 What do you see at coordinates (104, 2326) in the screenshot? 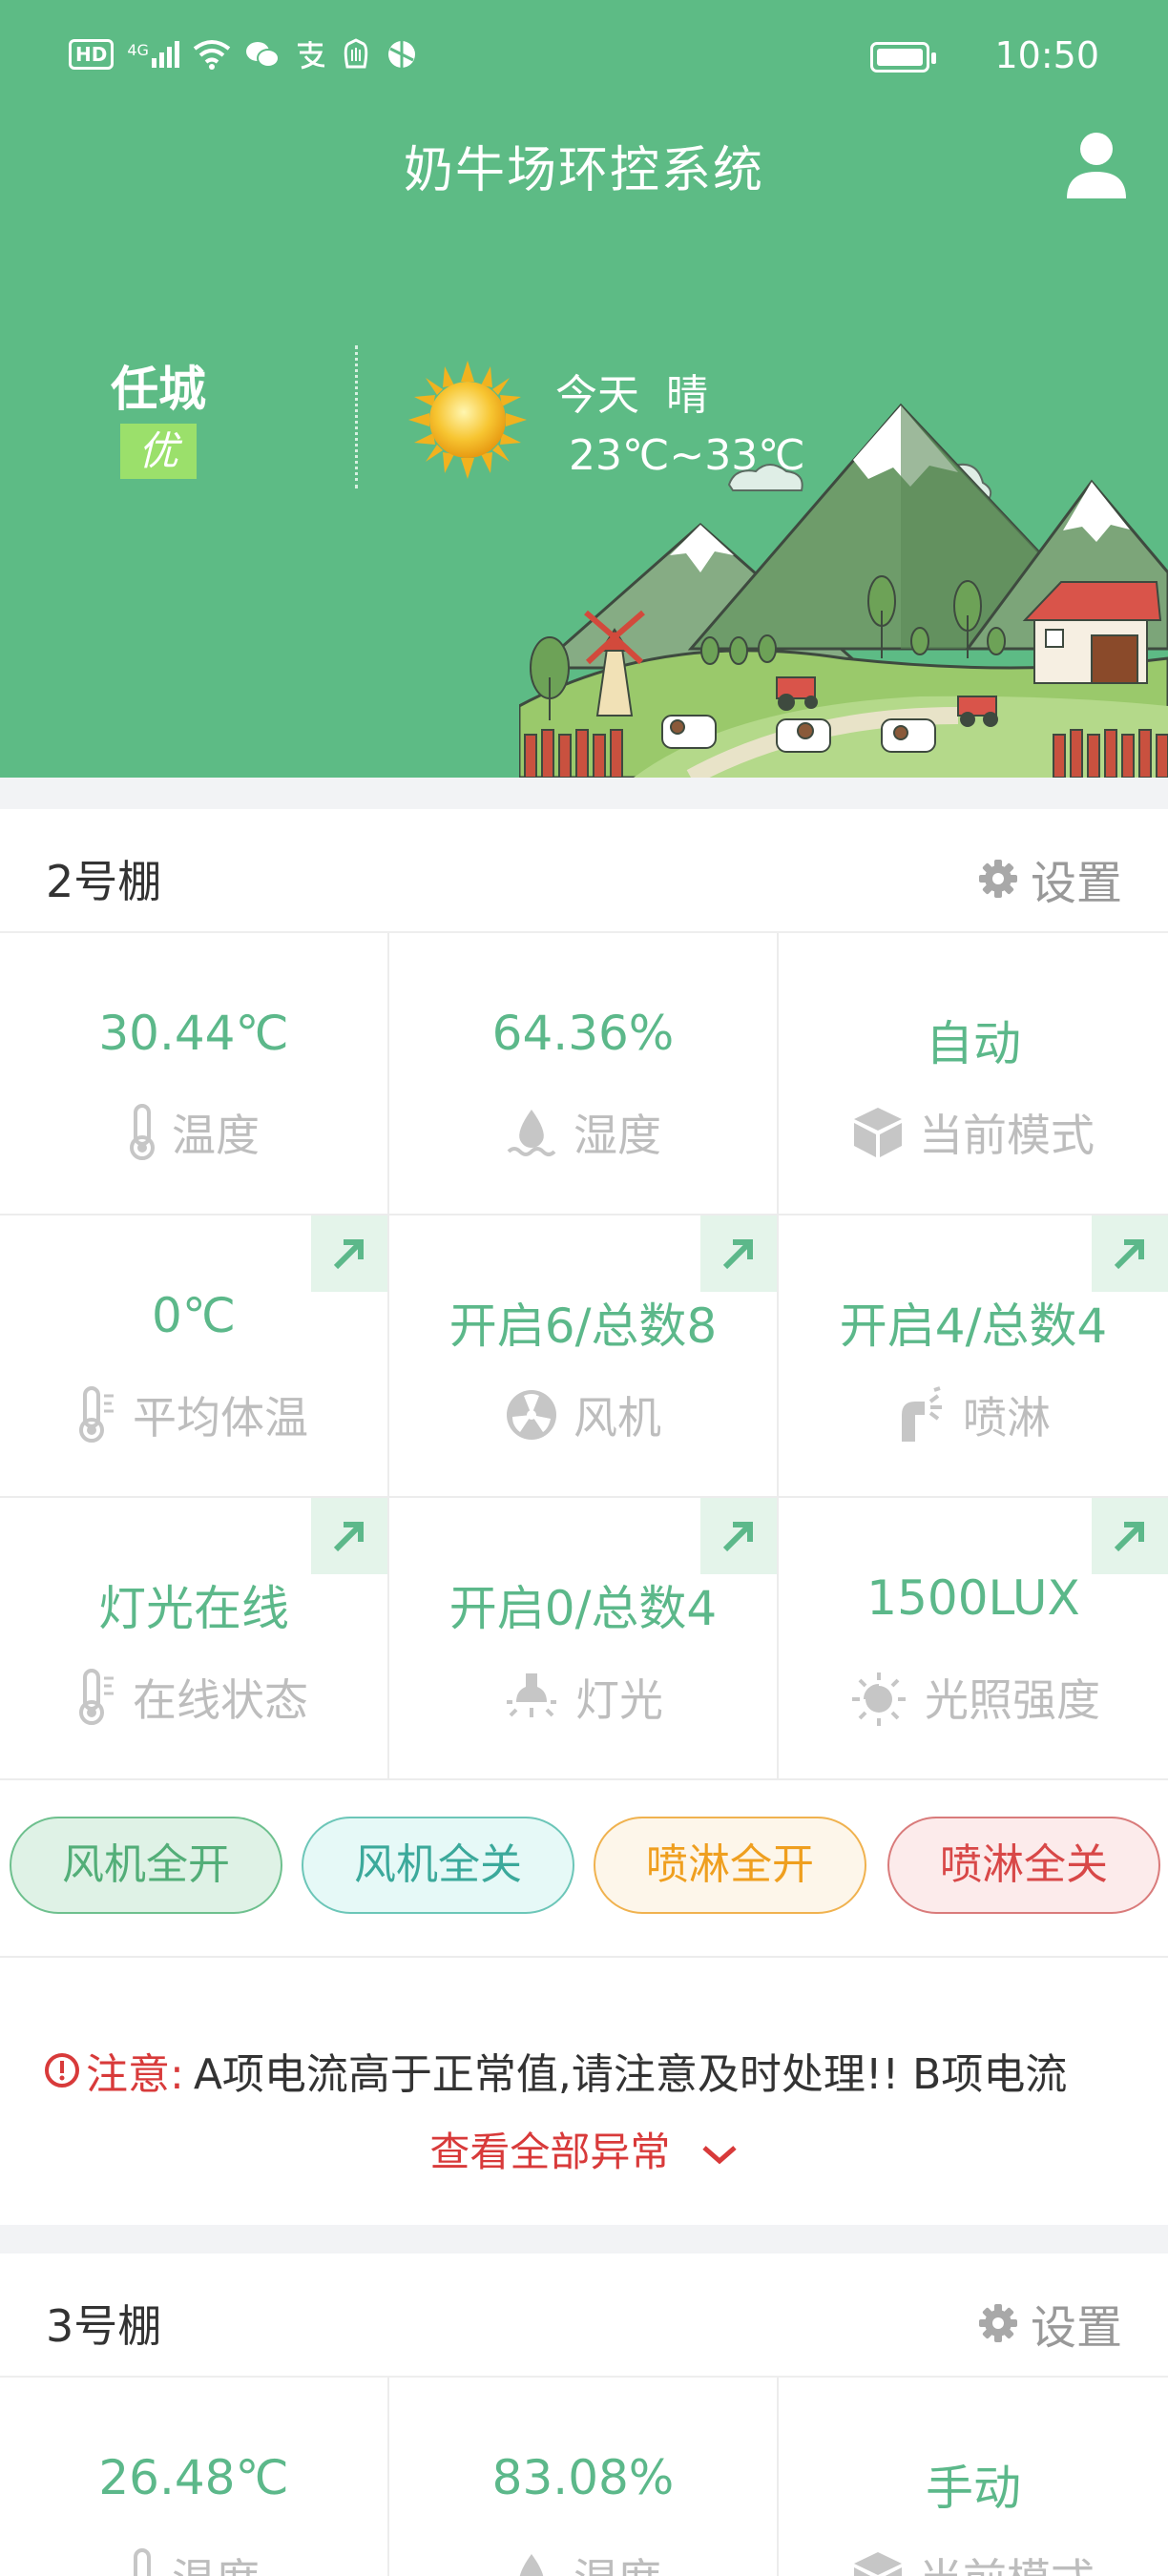
I see `shed-name: 3号棚` at bounding box center [104, 2326].